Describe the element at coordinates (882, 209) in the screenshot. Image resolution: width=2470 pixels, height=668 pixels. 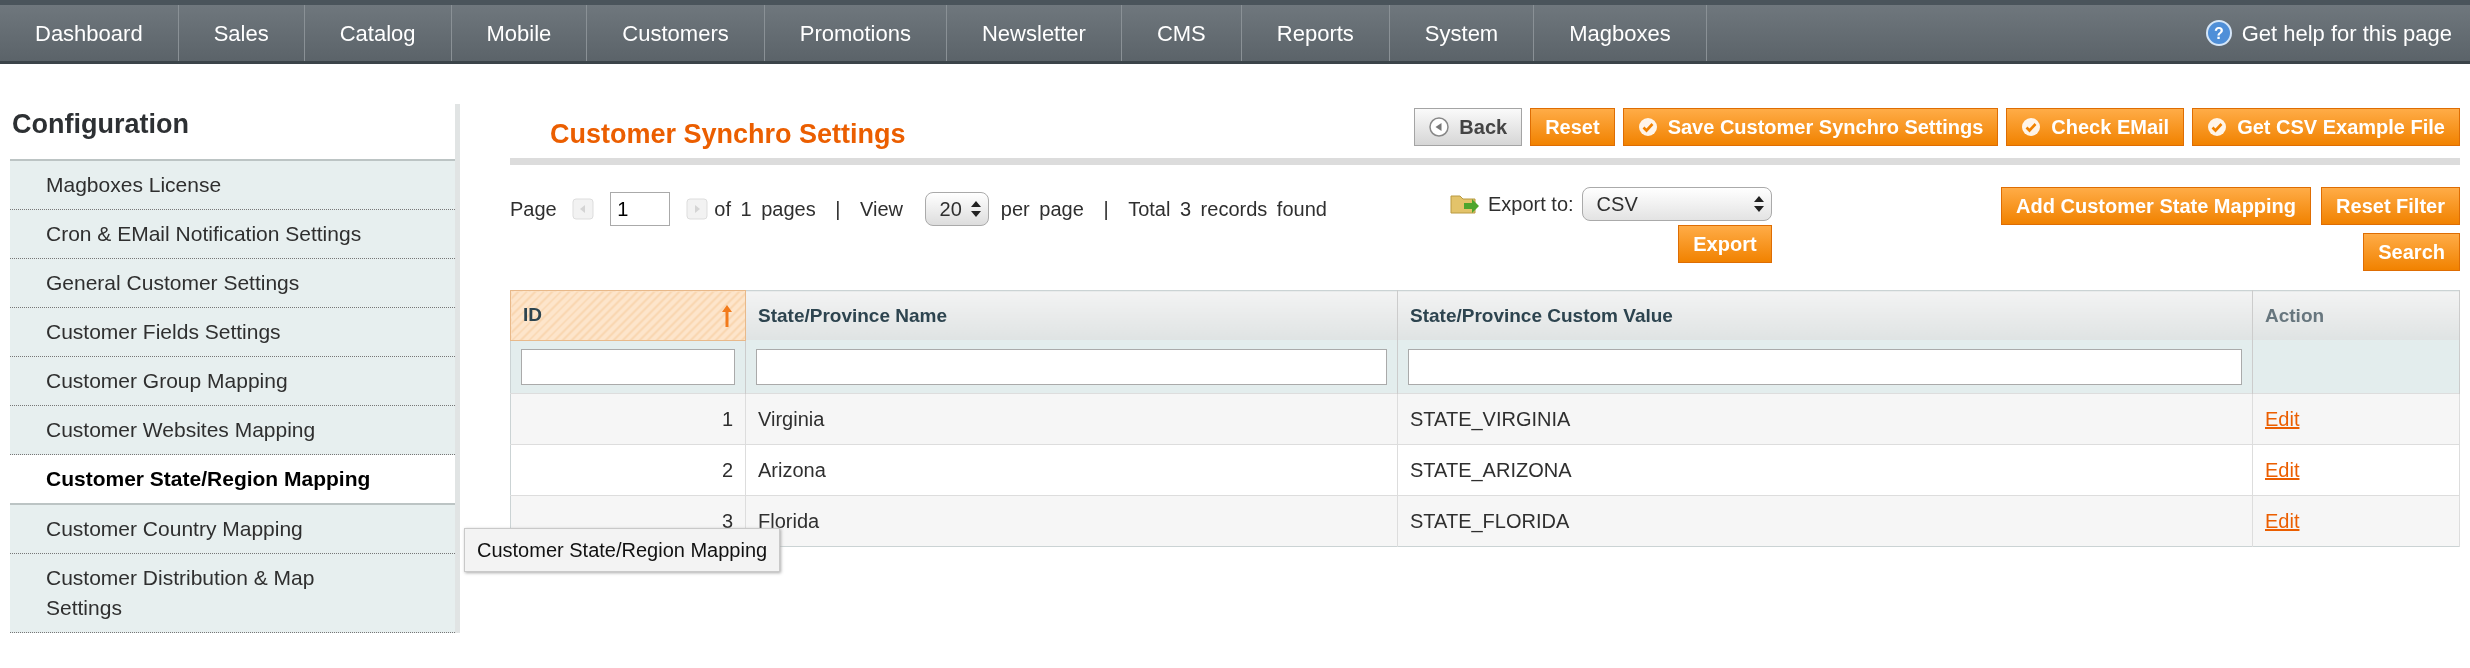
I see `view-label: View` at that location.